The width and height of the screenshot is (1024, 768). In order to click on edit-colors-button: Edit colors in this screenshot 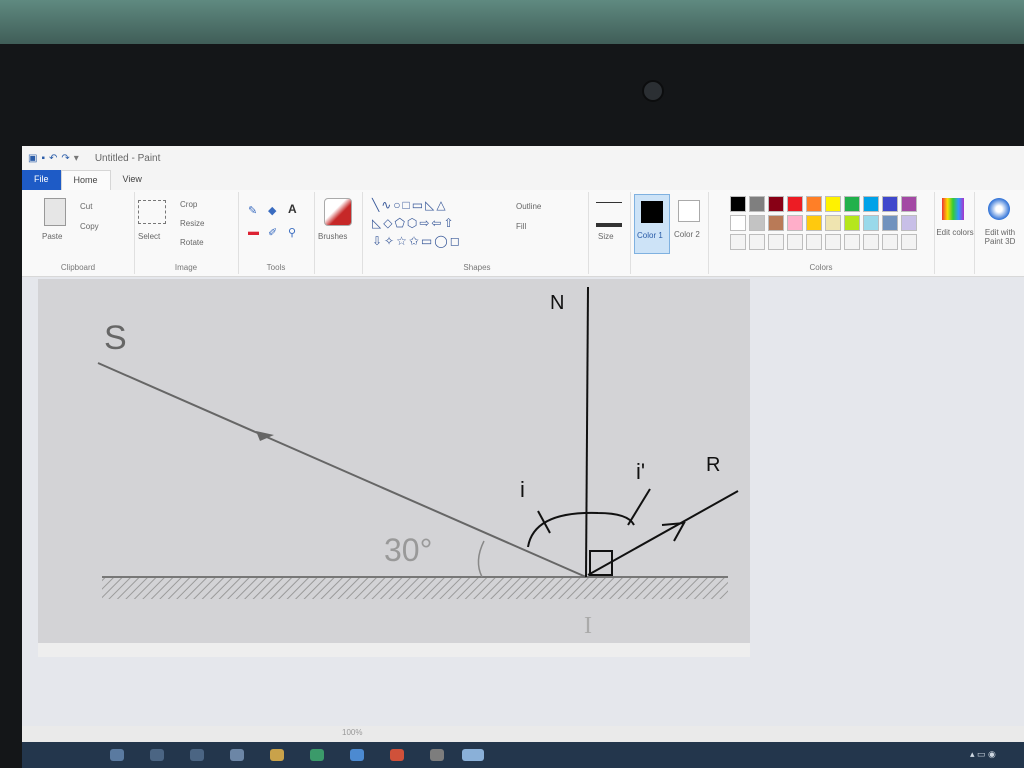, I will do `click(955, 232)`.